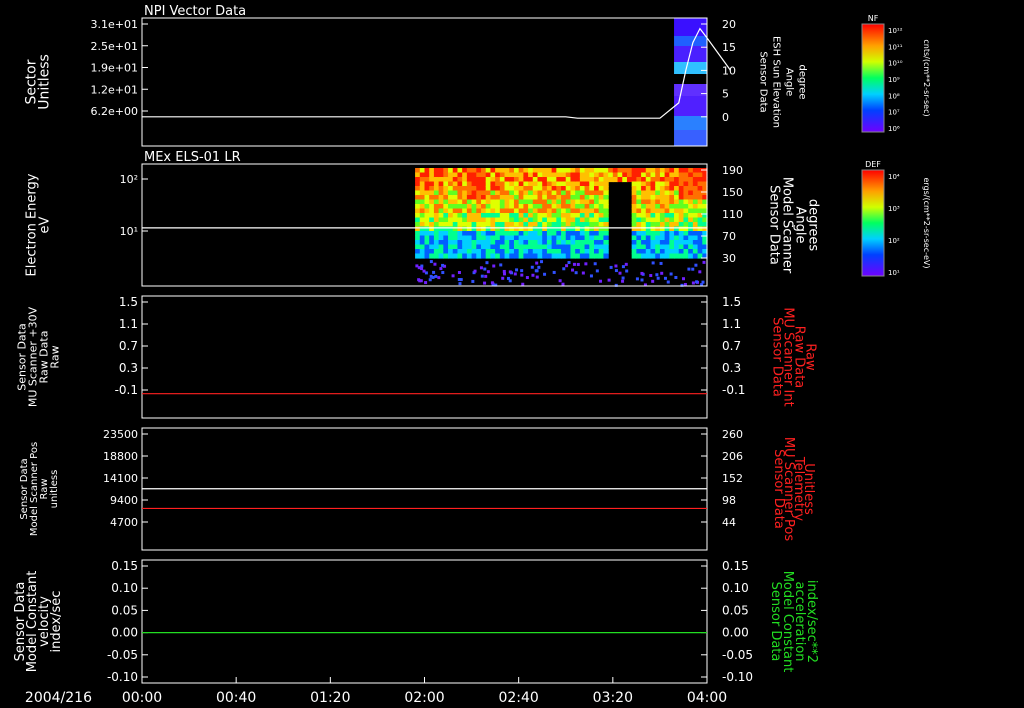 Image resolution: width=1024 pixels, height=708 pixels. What do you see at coordinates (789, 82) in the screenshot?
I see `right-axis-label: Angle` at bounding box center [789, 82].